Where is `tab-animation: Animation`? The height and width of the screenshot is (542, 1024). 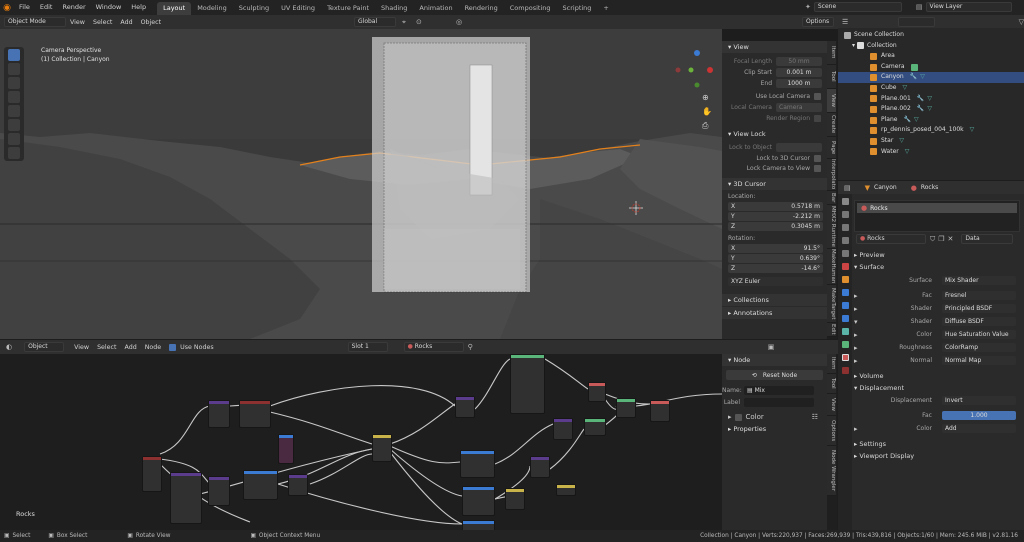 tab-animation: Animation is located at coordinates (435, 8).